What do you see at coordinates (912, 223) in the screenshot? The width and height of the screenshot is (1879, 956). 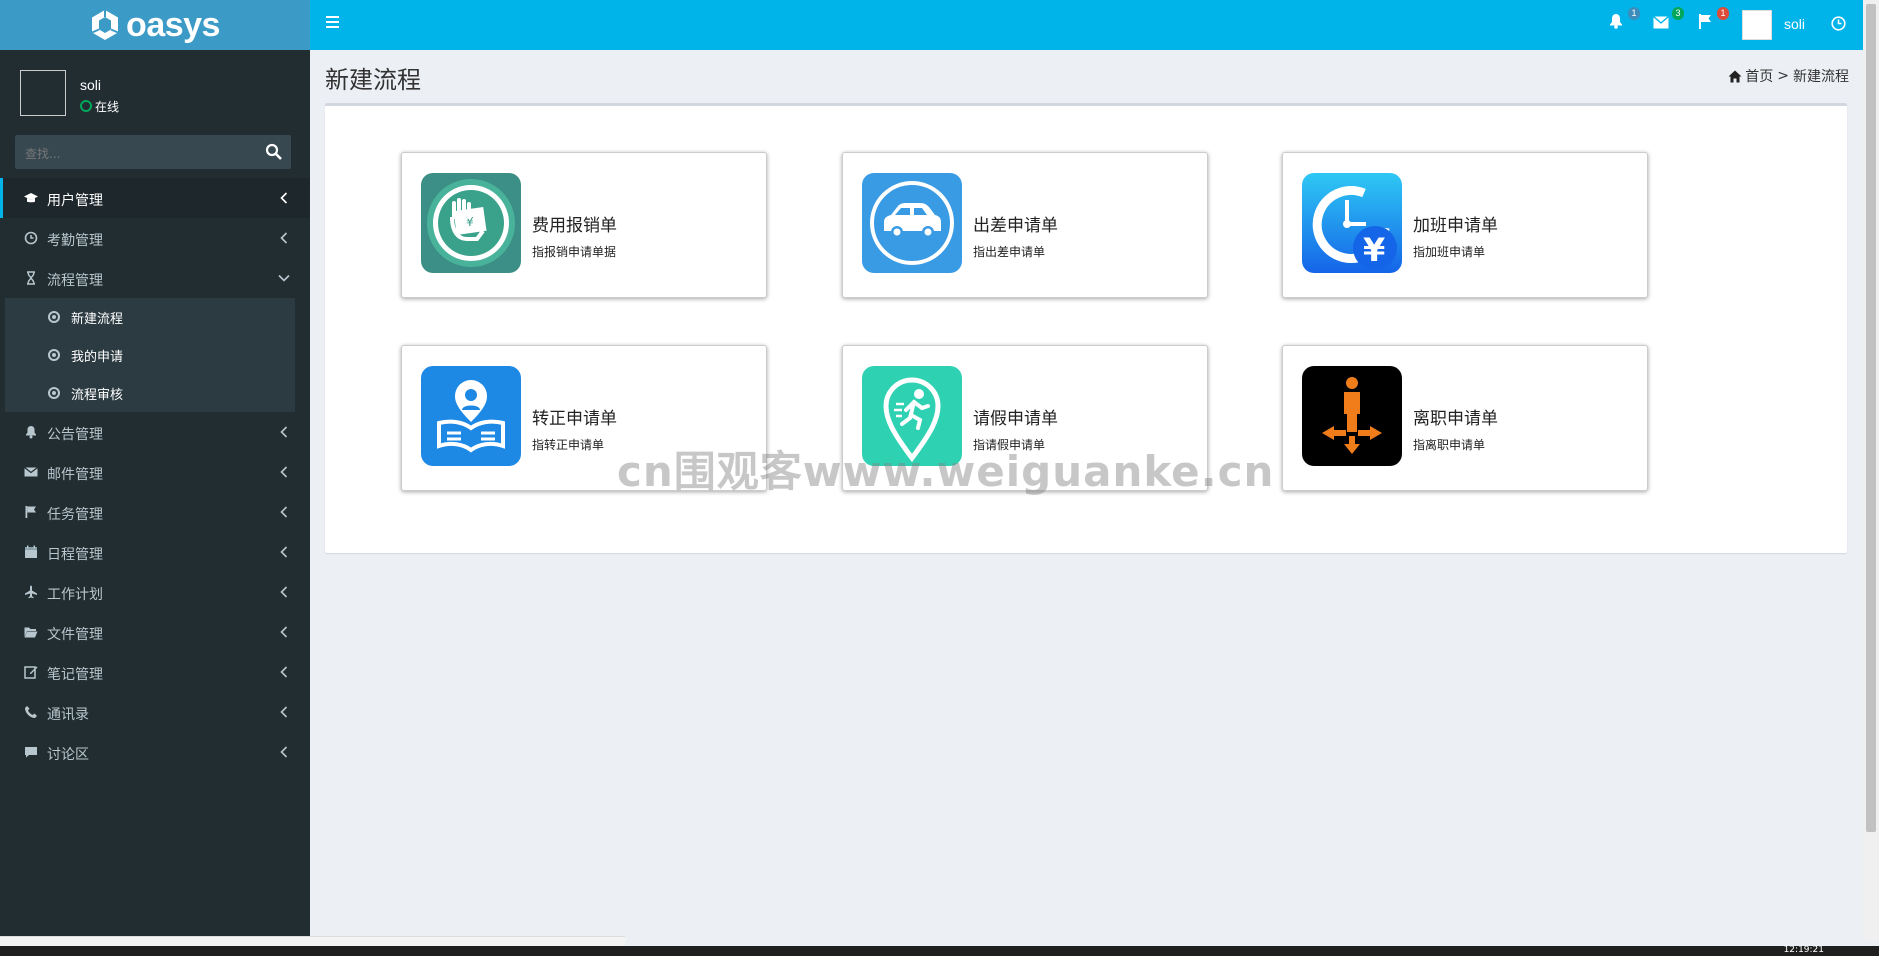 I see `car-icon` at bounding box center [912, 223].